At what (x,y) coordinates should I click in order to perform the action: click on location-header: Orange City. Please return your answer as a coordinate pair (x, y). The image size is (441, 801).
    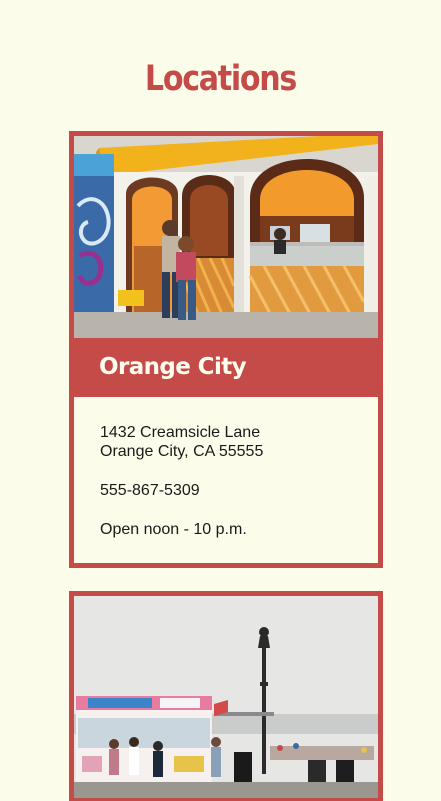
    Looking at the image, I should click on (226, 367).